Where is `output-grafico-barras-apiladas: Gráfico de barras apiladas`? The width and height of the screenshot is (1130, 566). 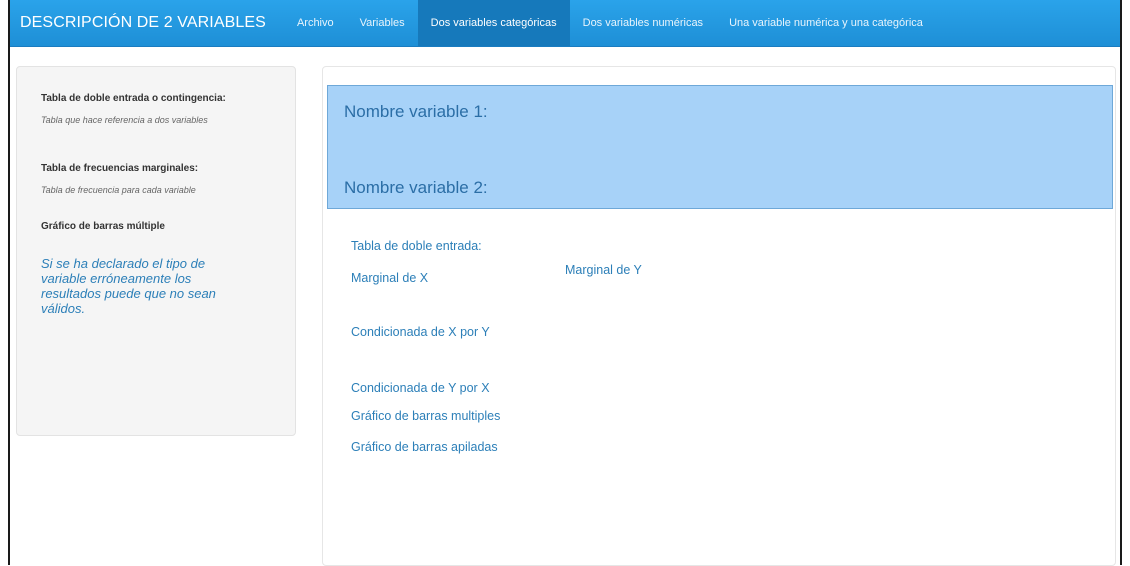
output-grafico-barras-apiladas: Gráfico de barras apiladas is located at coordinates (424, 447).